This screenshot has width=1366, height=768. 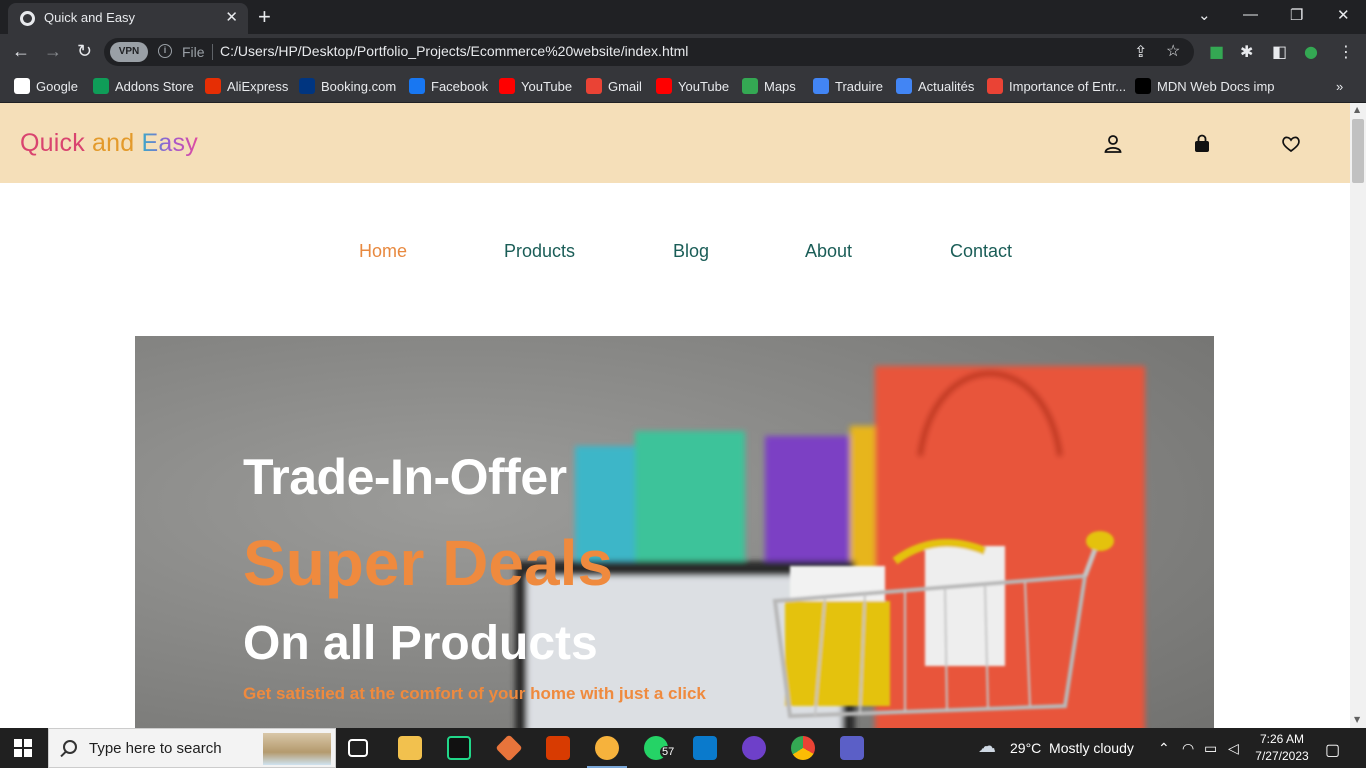 What do you see at coordinates (1358, 415) in the screenshot?
I see `page-scrollbar: ▲ ▼` at bounding box center [1358, 415].